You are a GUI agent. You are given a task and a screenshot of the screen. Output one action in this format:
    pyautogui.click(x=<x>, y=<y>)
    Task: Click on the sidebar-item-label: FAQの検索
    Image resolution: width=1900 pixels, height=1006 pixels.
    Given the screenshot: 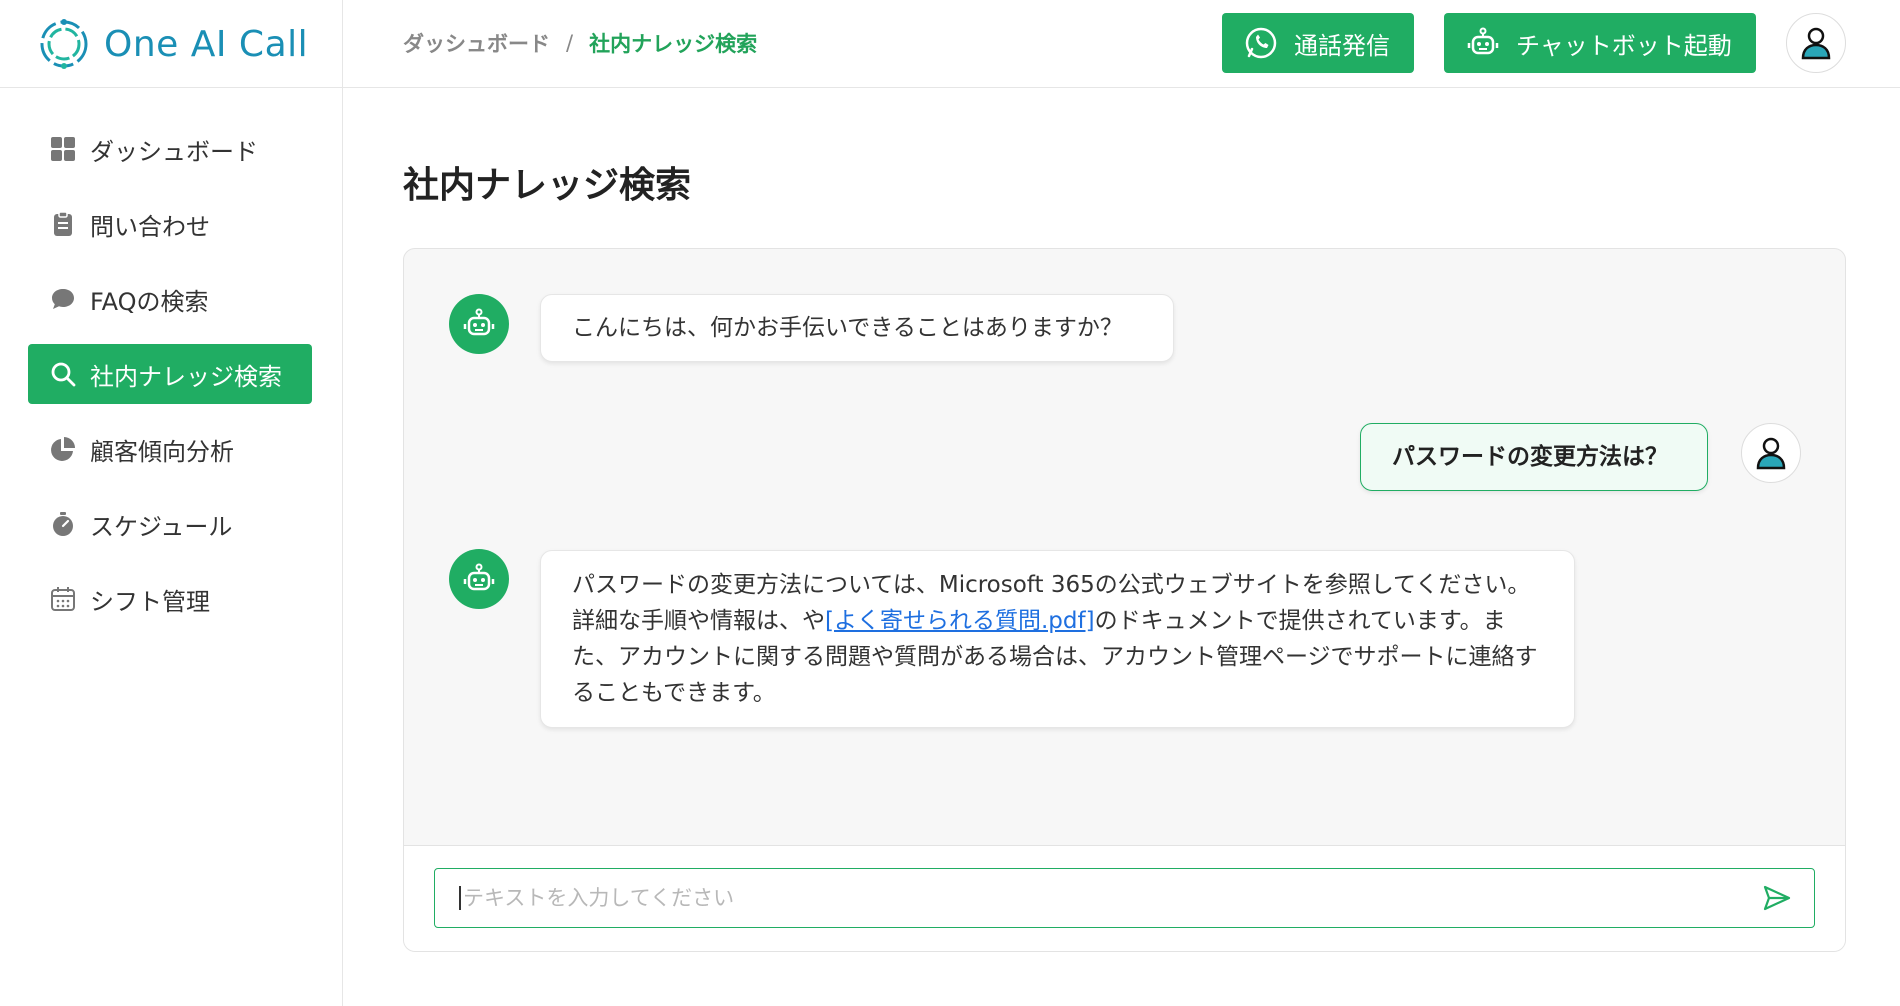 What is the action you would take?
    pyautogui.click(x=149, y=301)
    